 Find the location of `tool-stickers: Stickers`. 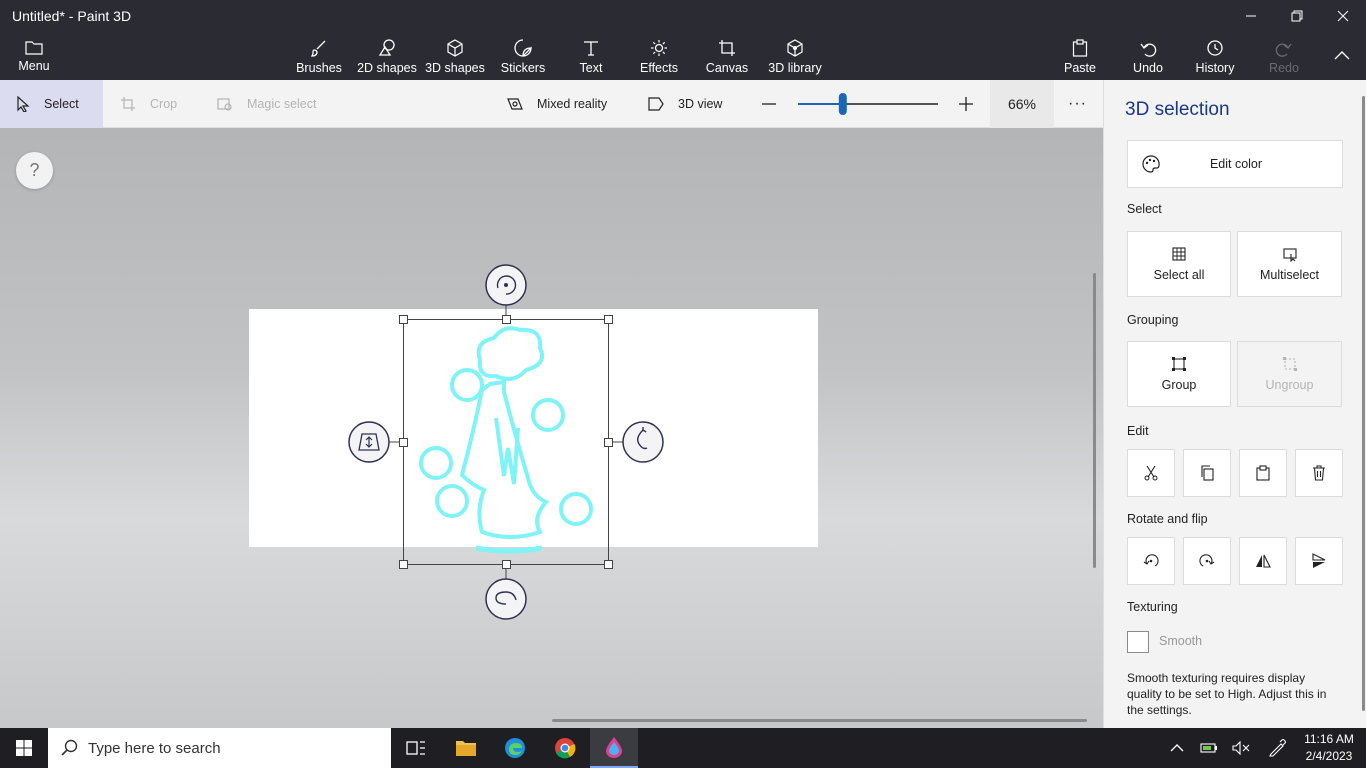

tool-stickers: Stickers is located at coordinates (523, 56).